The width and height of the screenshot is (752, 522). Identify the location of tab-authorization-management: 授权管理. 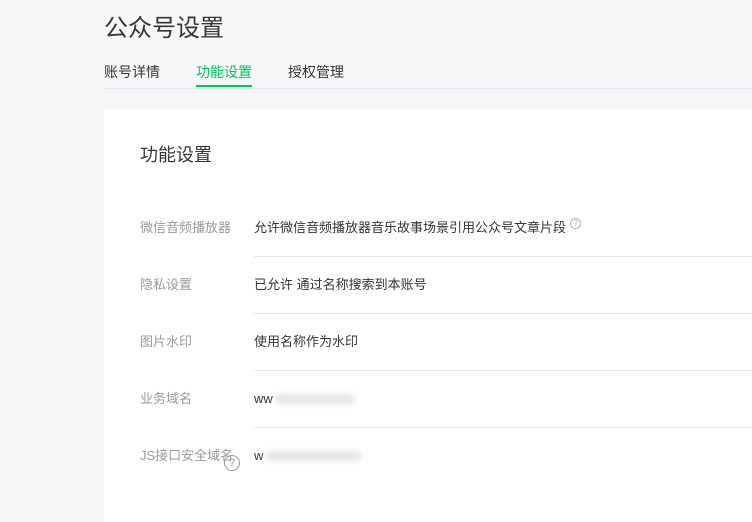
(316, 73).